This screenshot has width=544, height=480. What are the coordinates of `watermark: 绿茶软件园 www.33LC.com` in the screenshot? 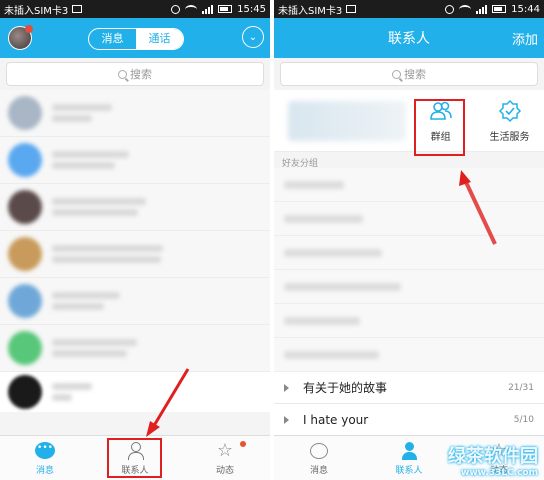 It's located at (493, 460).